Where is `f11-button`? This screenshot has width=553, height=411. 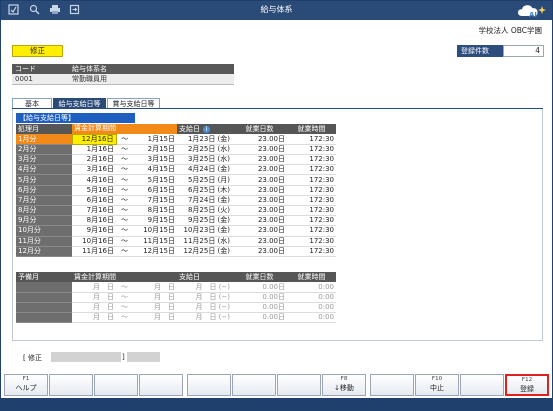 f11-button is located at coordinates (482, 385).